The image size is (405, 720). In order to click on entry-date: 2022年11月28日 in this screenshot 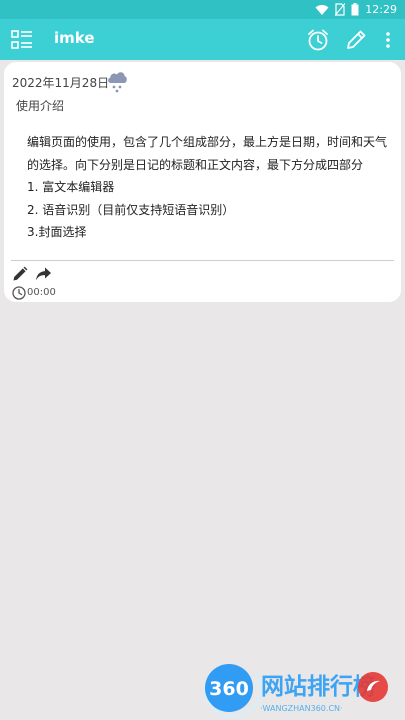, I will do `click(61, 83)`.